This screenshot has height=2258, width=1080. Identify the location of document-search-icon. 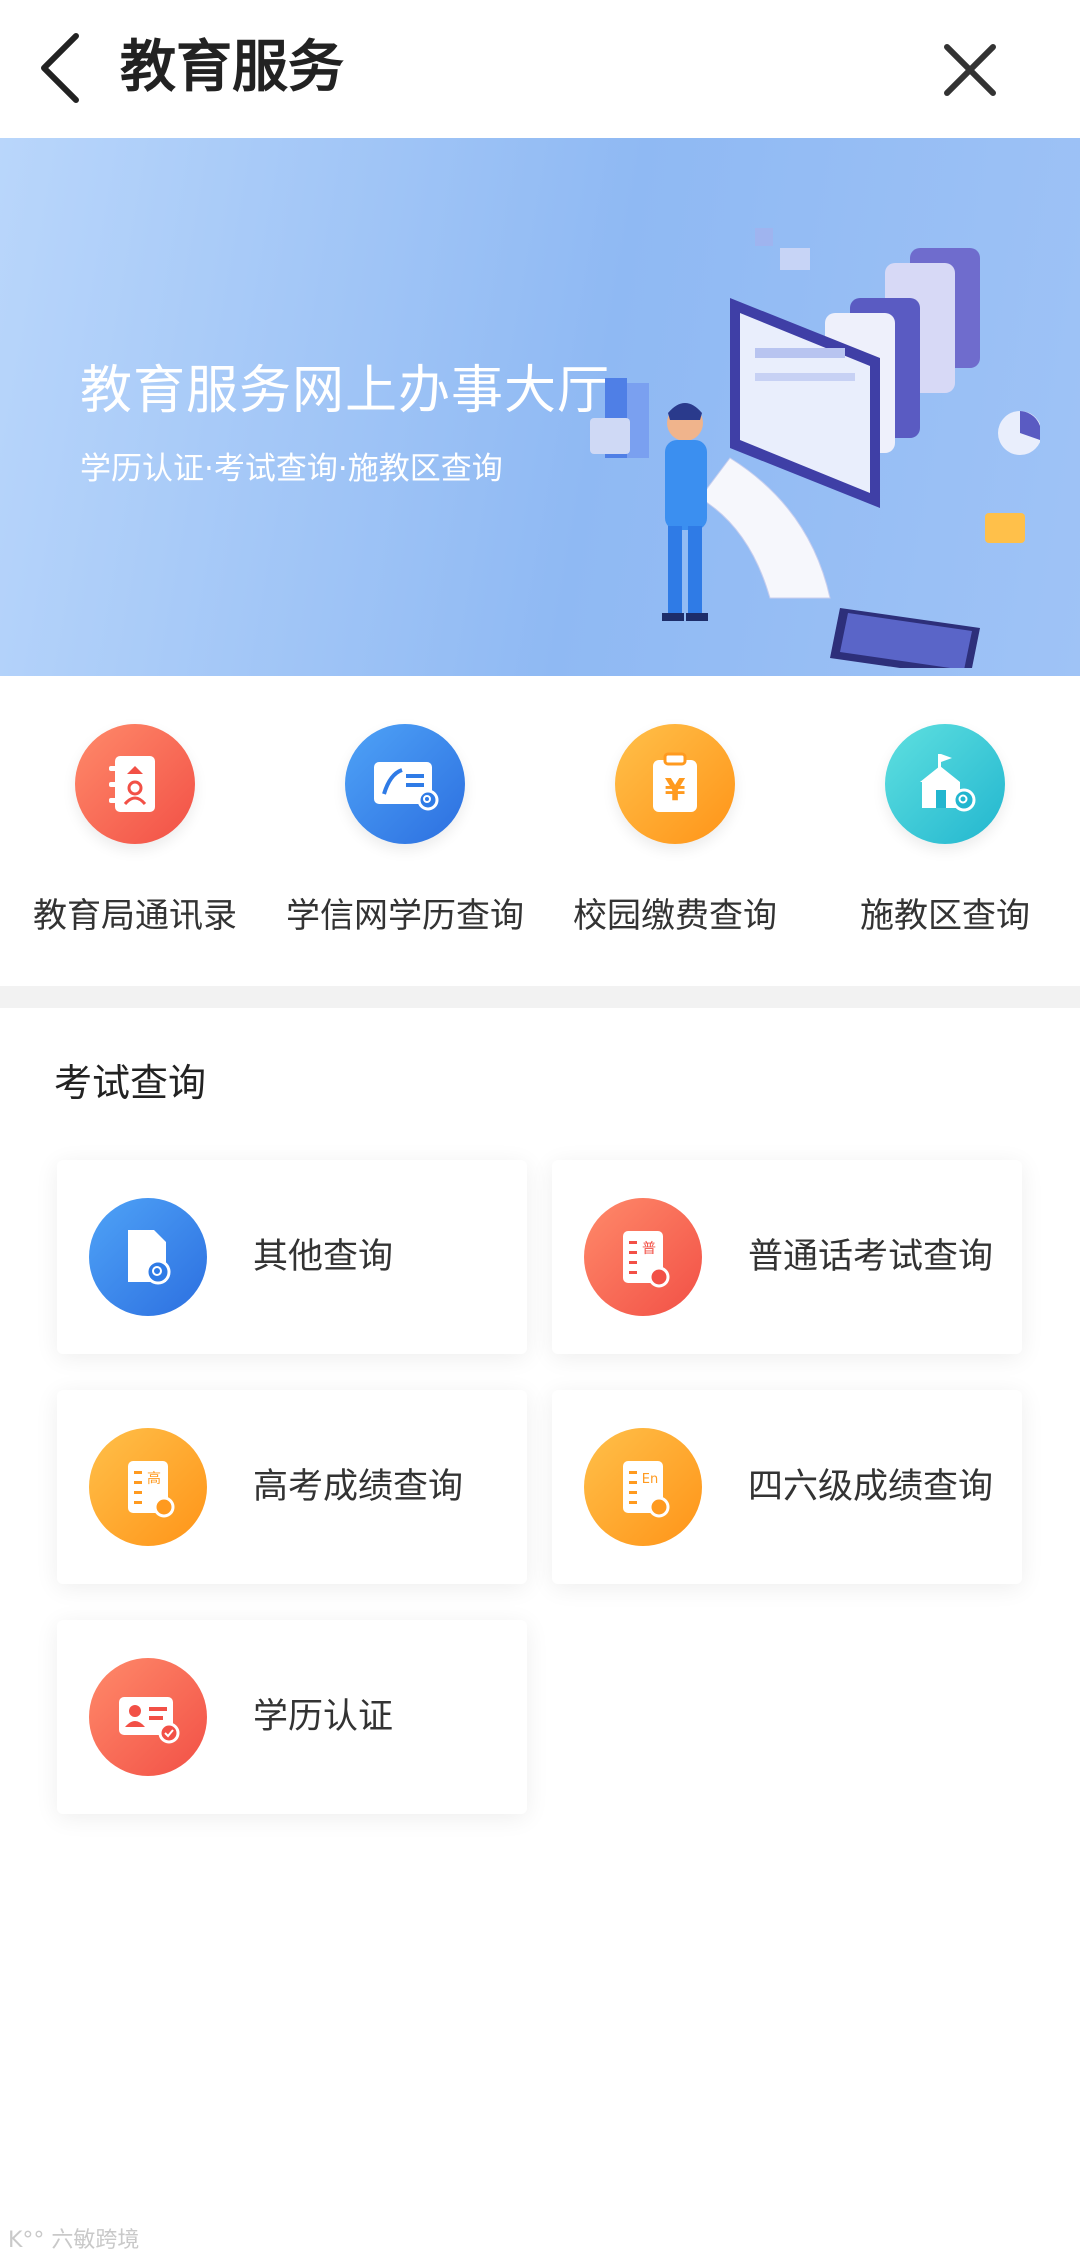
(148, 1257).